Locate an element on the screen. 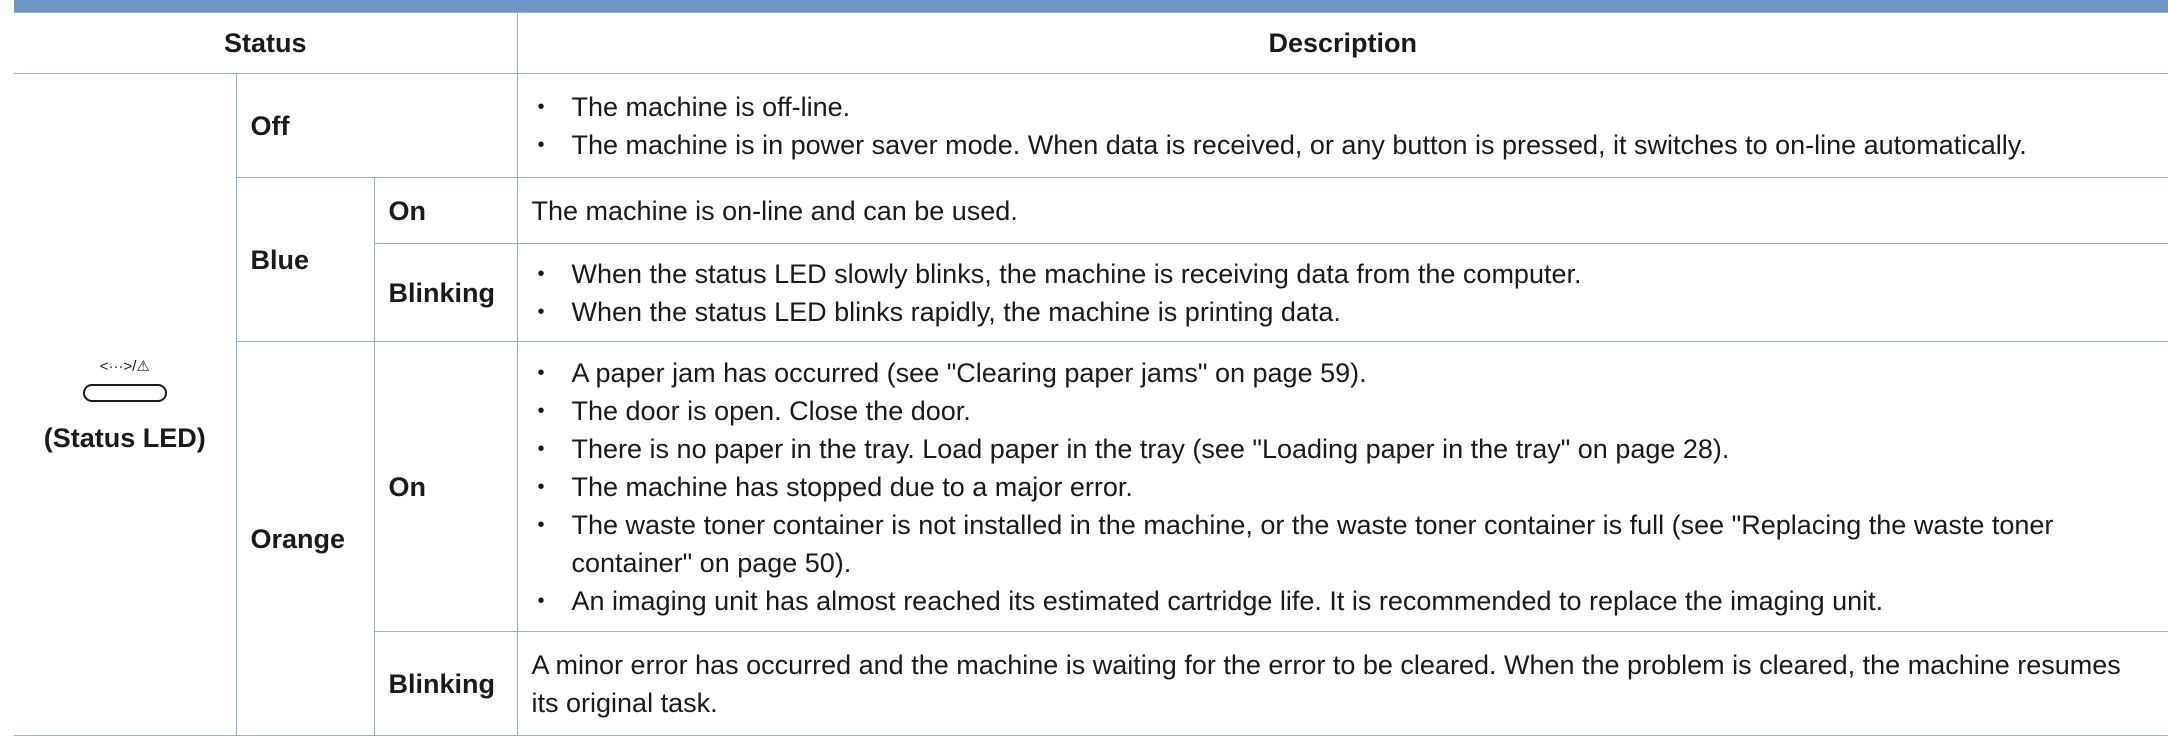  blue-on-description: The machine is on-line and can be used. is located at coordinates (1342, 210).